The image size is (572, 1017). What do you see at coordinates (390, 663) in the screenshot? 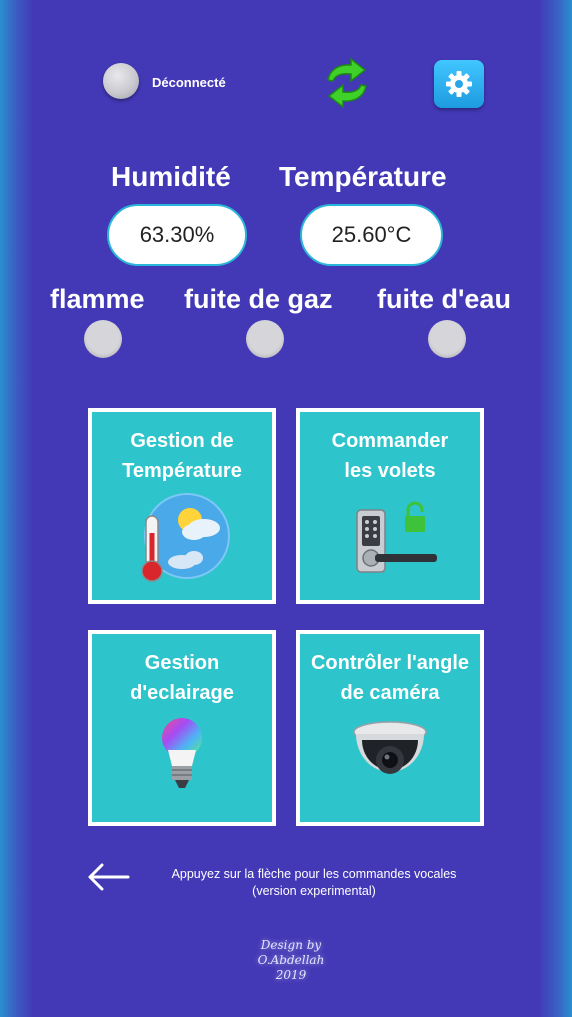
I see `tile-title-line1: Contrôler l'angle` at bounding box center [390, 663].